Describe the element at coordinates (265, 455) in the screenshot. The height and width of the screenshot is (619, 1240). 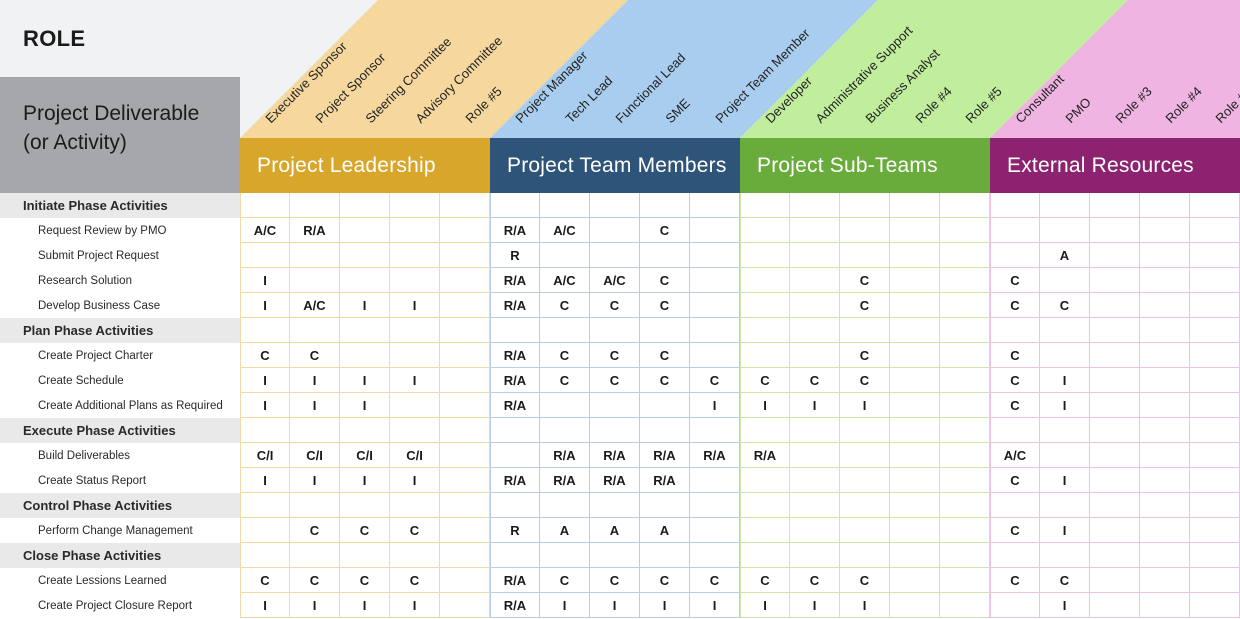
I see `raci-cell: C/I` at that location.